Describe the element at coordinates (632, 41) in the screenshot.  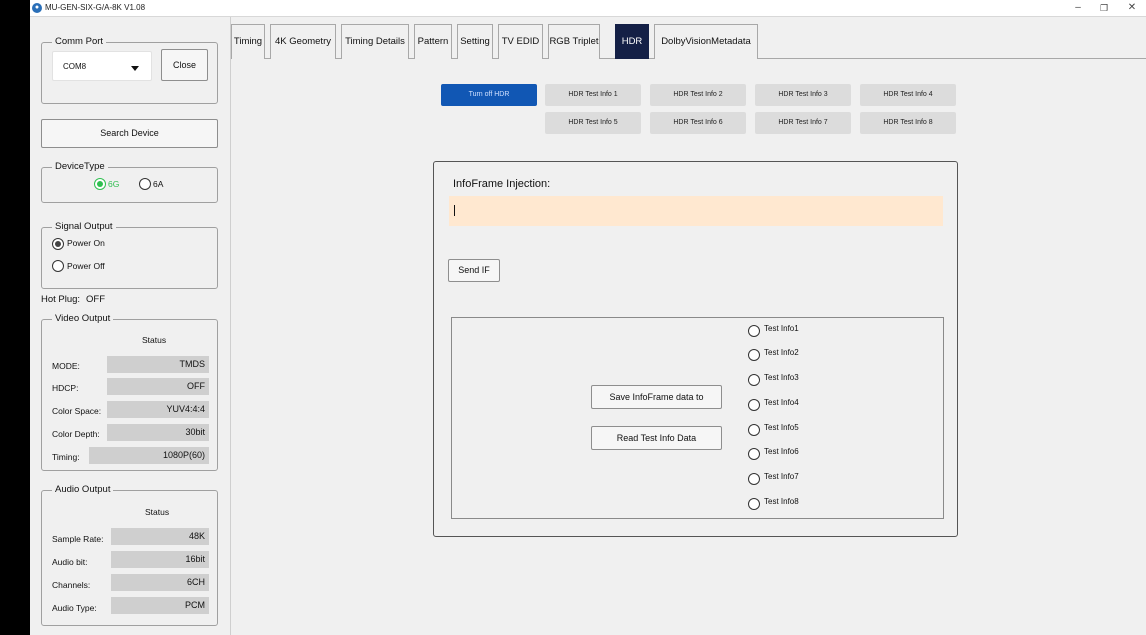
I see `tab-hdr: HDR` at that location.